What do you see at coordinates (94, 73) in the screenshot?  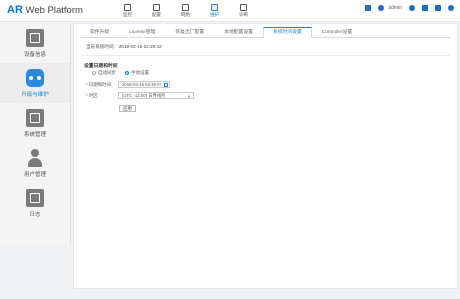 I see `radio-auto-sync` at bounding box center [94, 73].